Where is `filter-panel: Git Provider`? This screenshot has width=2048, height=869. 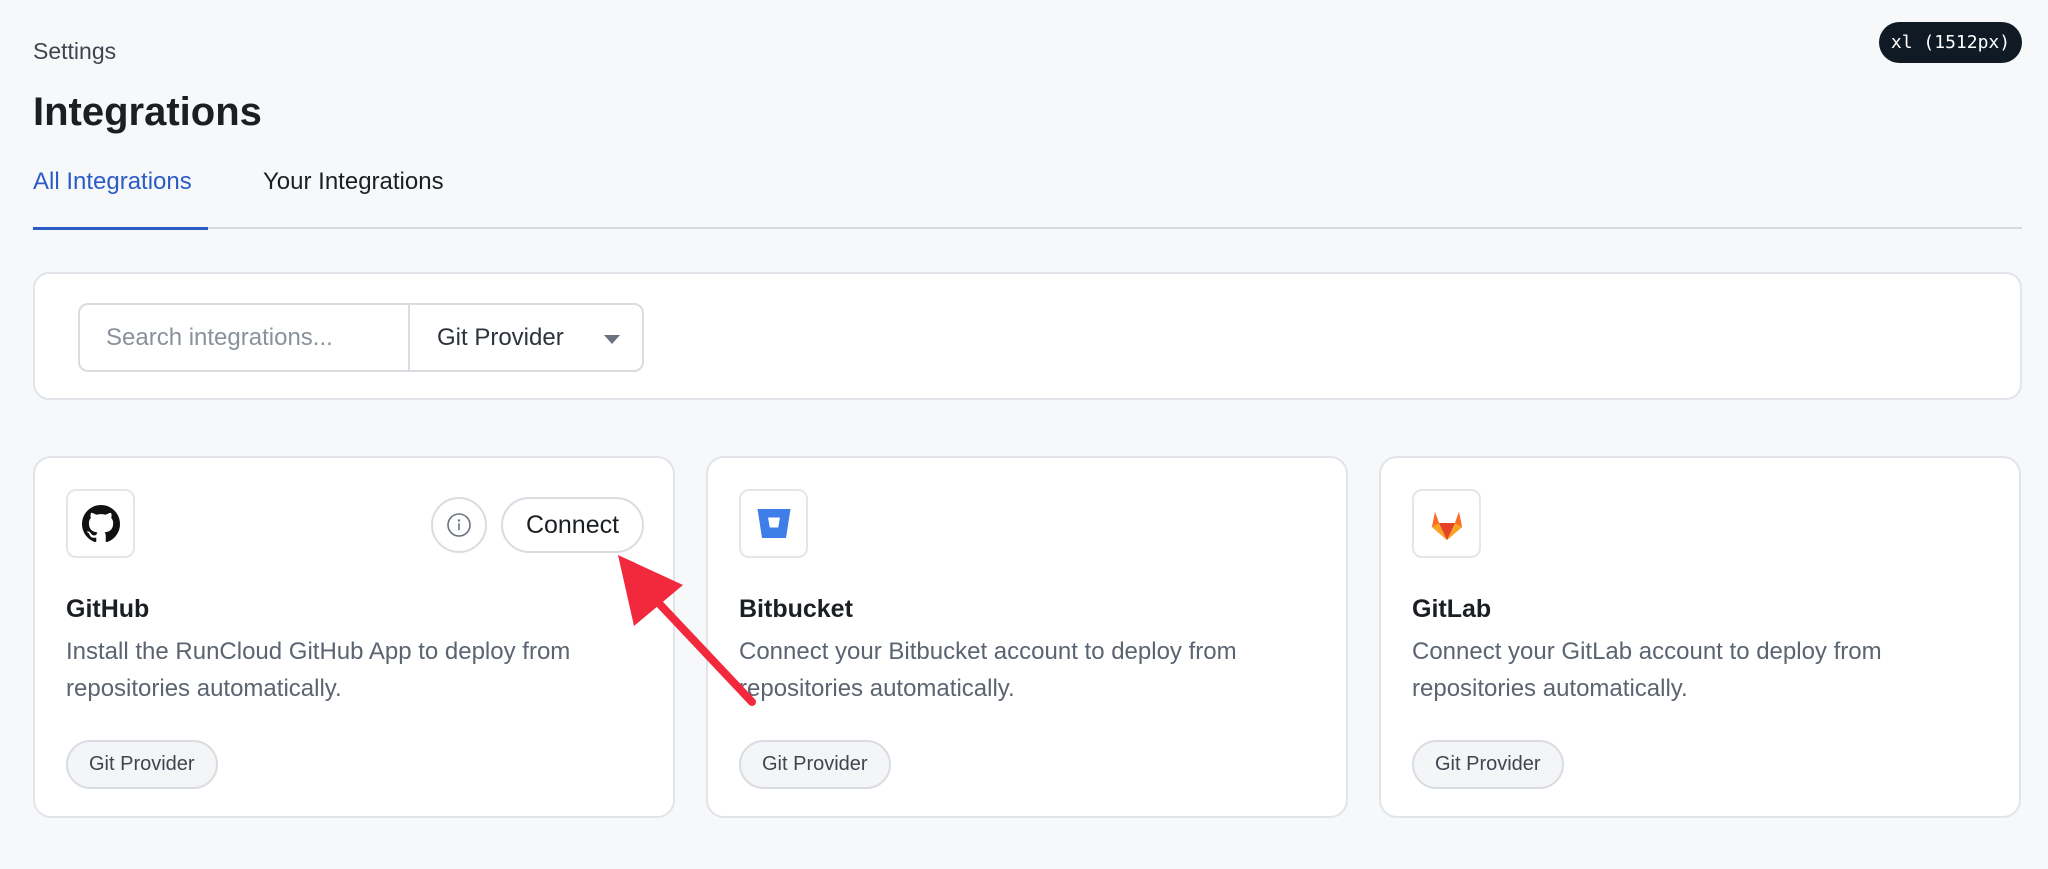
filter-panel: Git Provider is located at coordinates (1027, 336).